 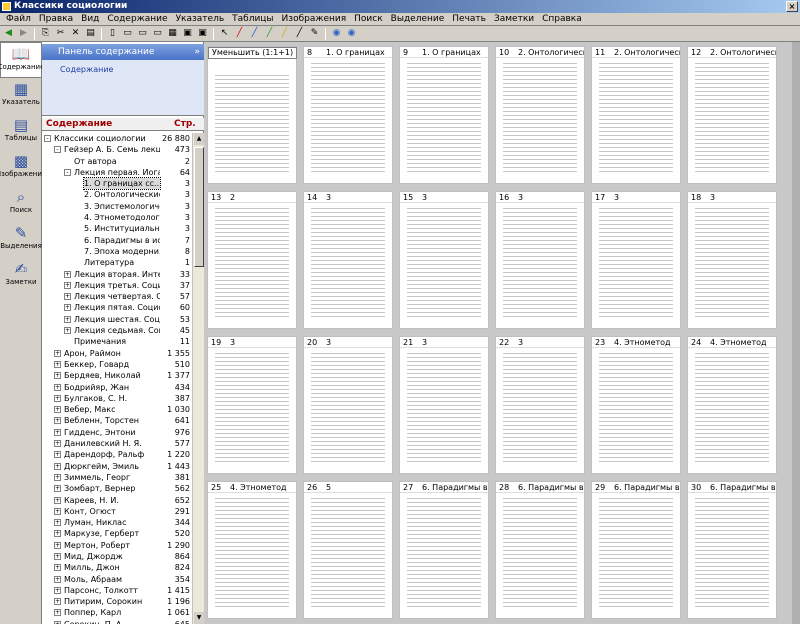 What do you see at coordinates (732, 115) in the screenshot?
I see `page-thumbnail: 12 2. Онтологические` at bounding box center [732, 115].